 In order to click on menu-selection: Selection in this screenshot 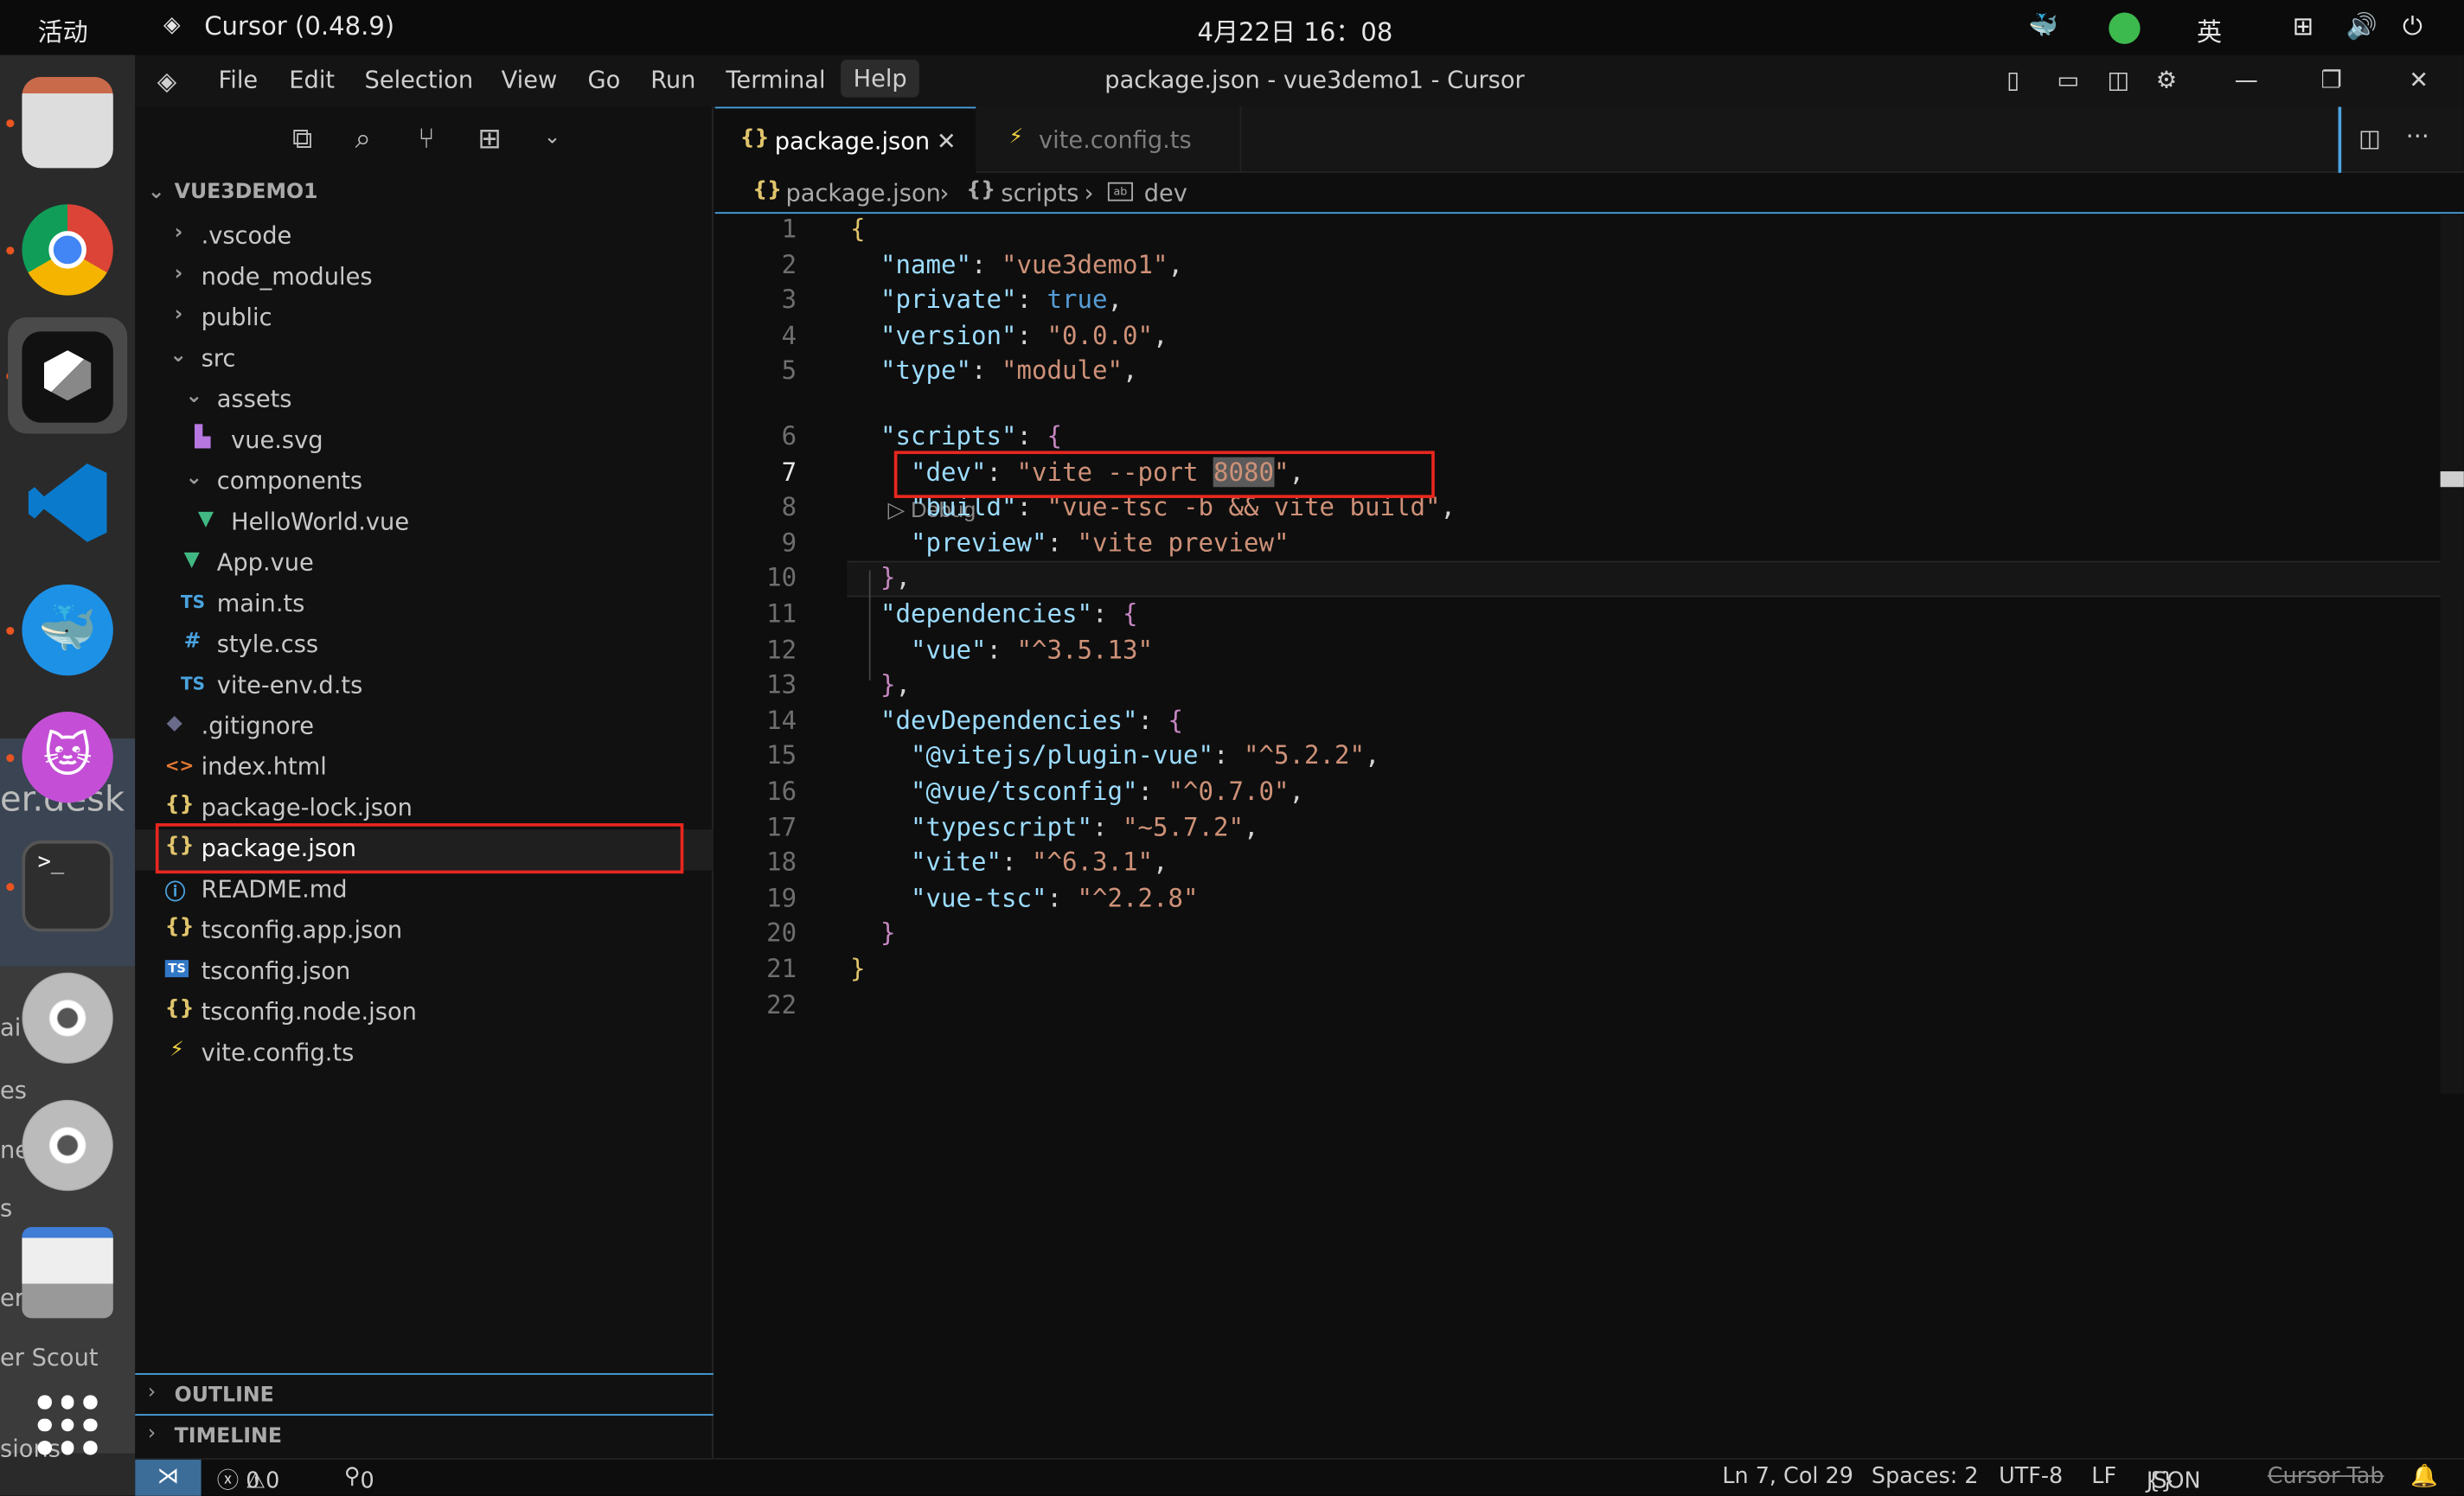, I will do `click(419, 80)`.